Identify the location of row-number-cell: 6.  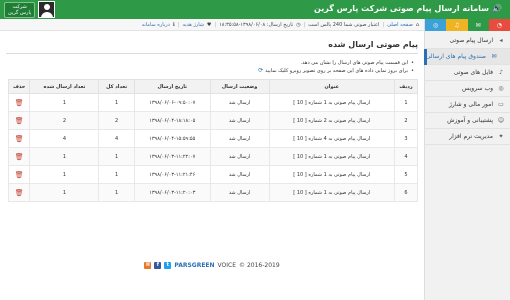
(406, 192).